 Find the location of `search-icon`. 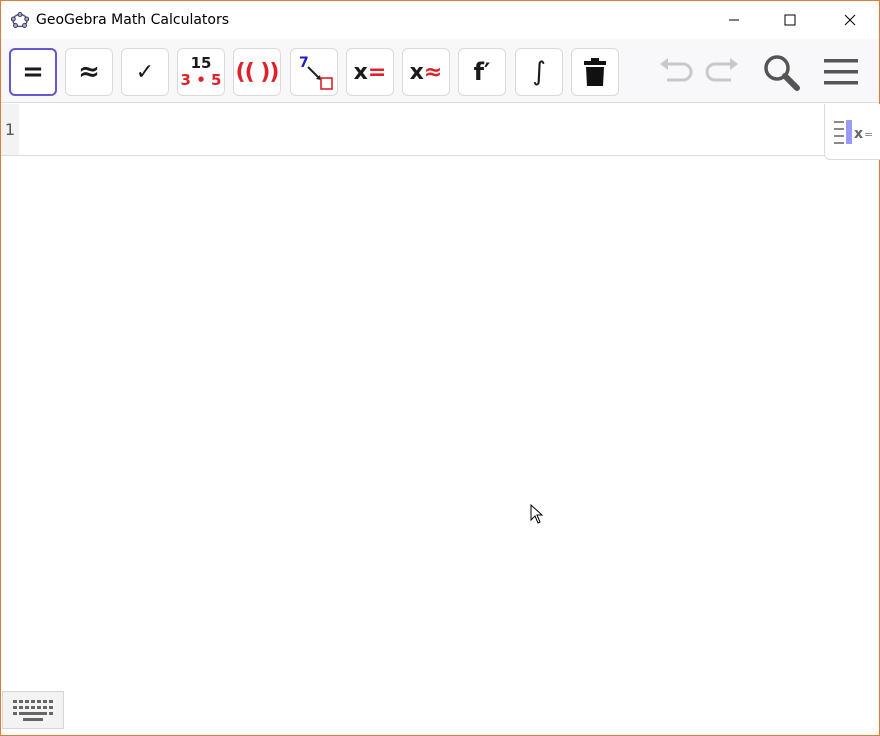

search-icon is located at coordinates (782, 73).